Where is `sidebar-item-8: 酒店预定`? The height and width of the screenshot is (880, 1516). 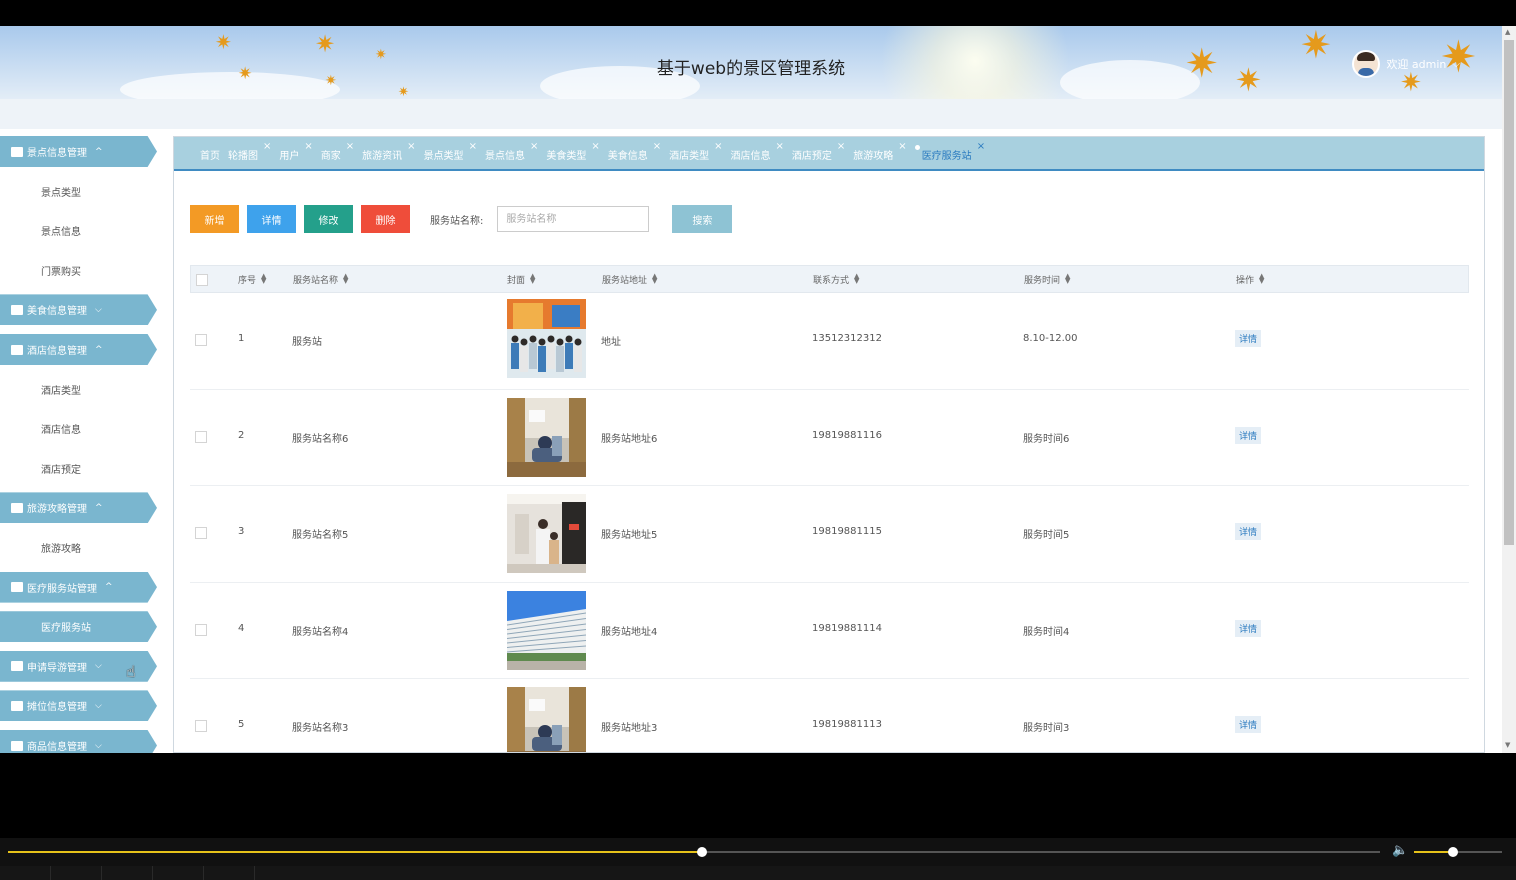
sidebar-item-8: 酒店预定 is located at coordinates (78, 468).